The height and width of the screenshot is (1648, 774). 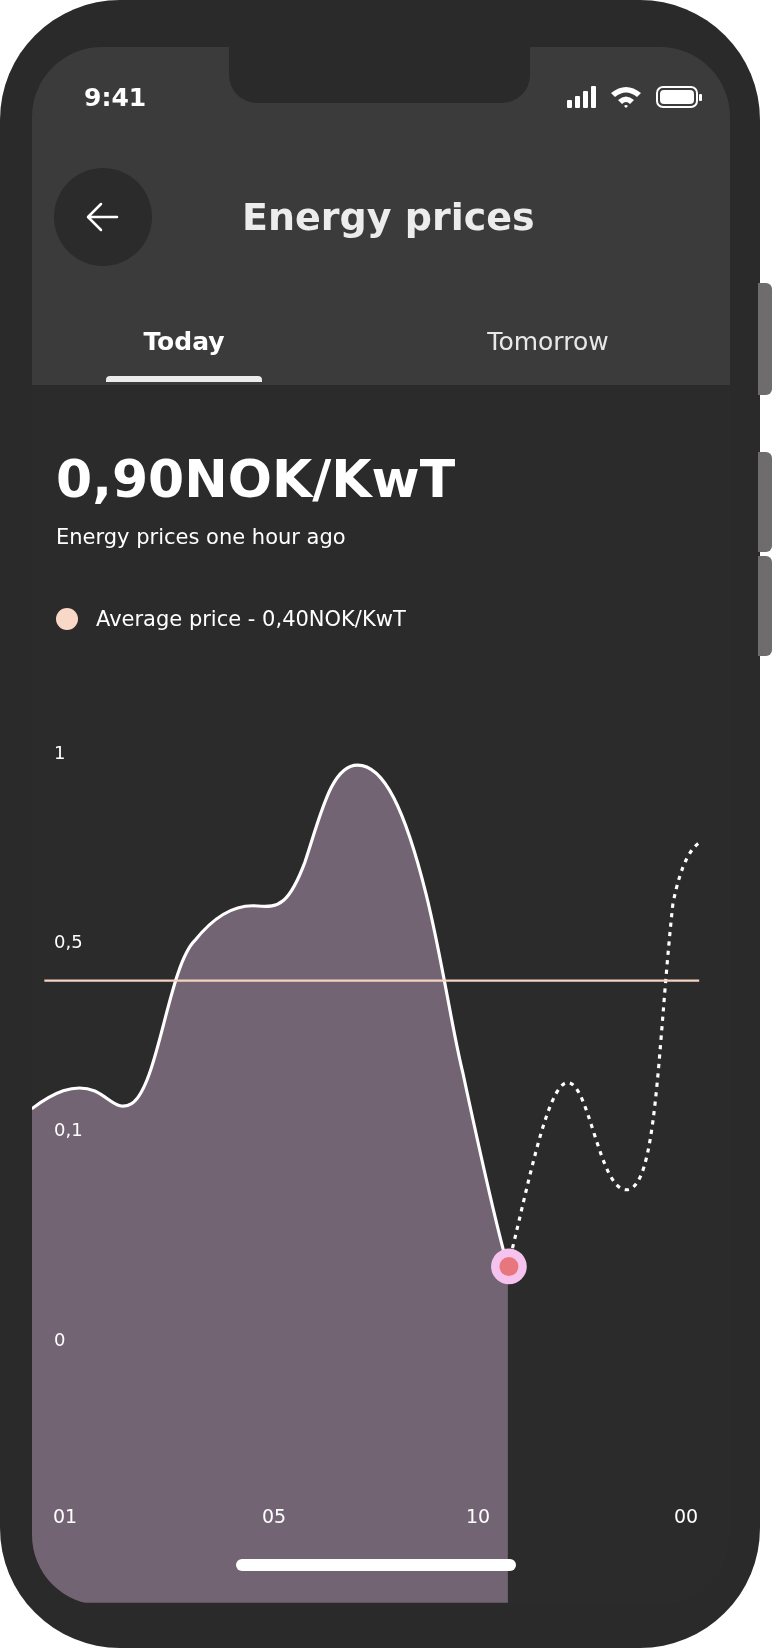 I want to click on legend-label: Average price - 0,40NOK/KwT, so click(x=251, y=619).